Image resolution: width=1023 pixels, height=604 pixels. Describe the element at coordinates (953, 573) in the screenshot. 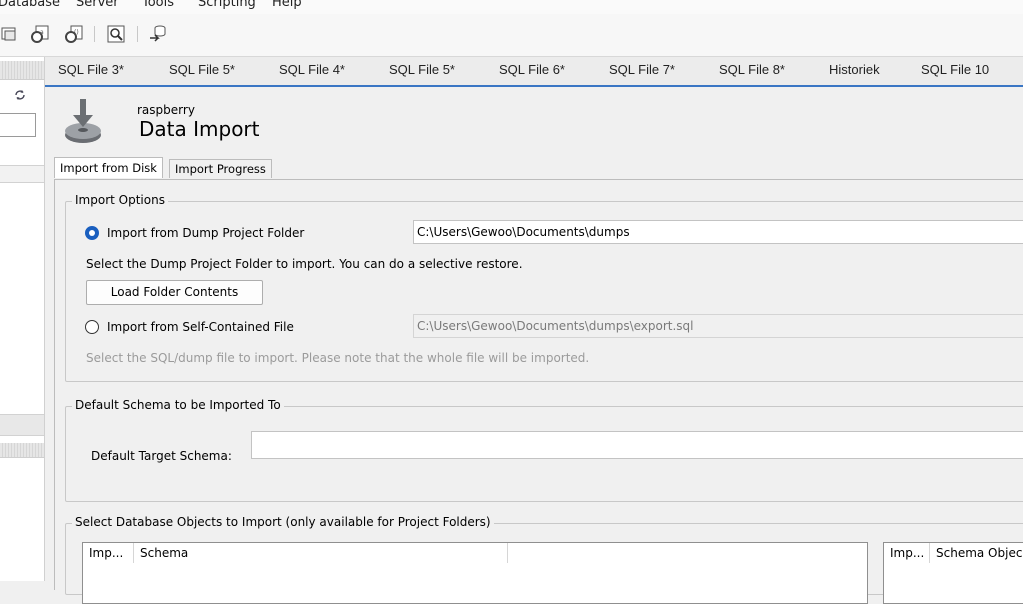

I see `schema-objects-table: Imp... Schema Objec` at that location.